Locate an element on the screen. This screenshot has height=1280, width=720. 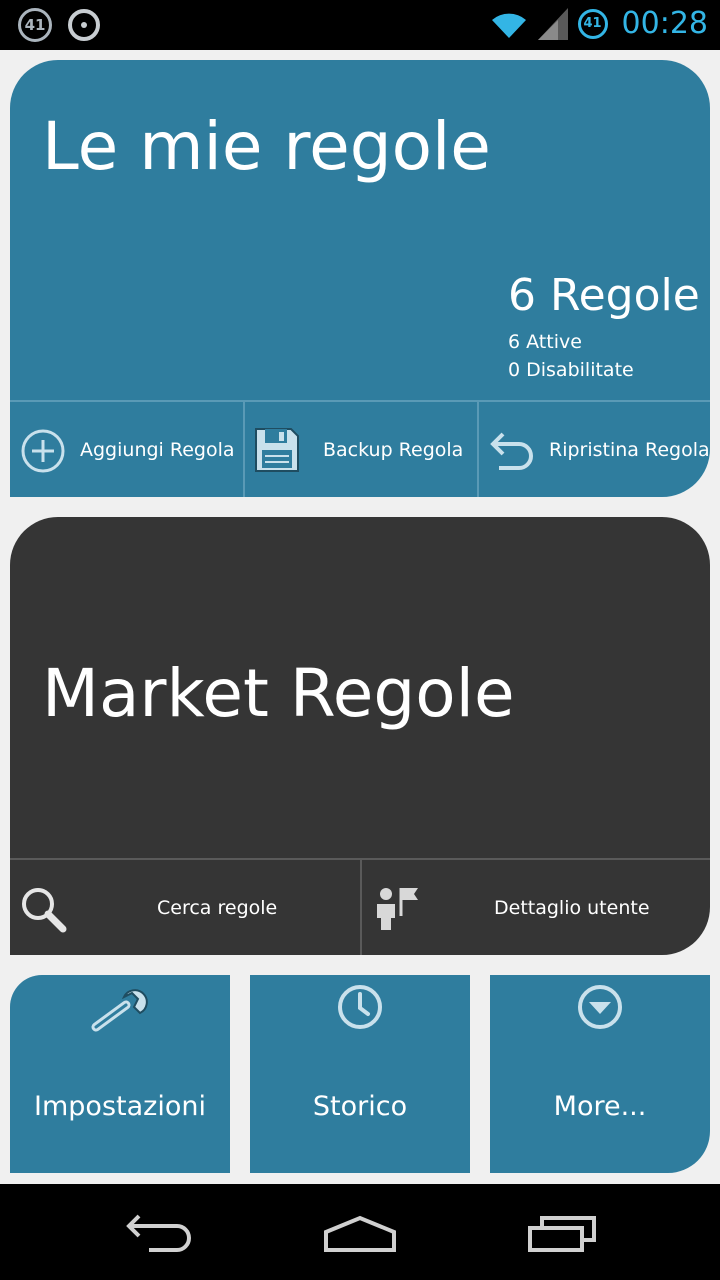
home-icon is located at coordinates (360, 1234).